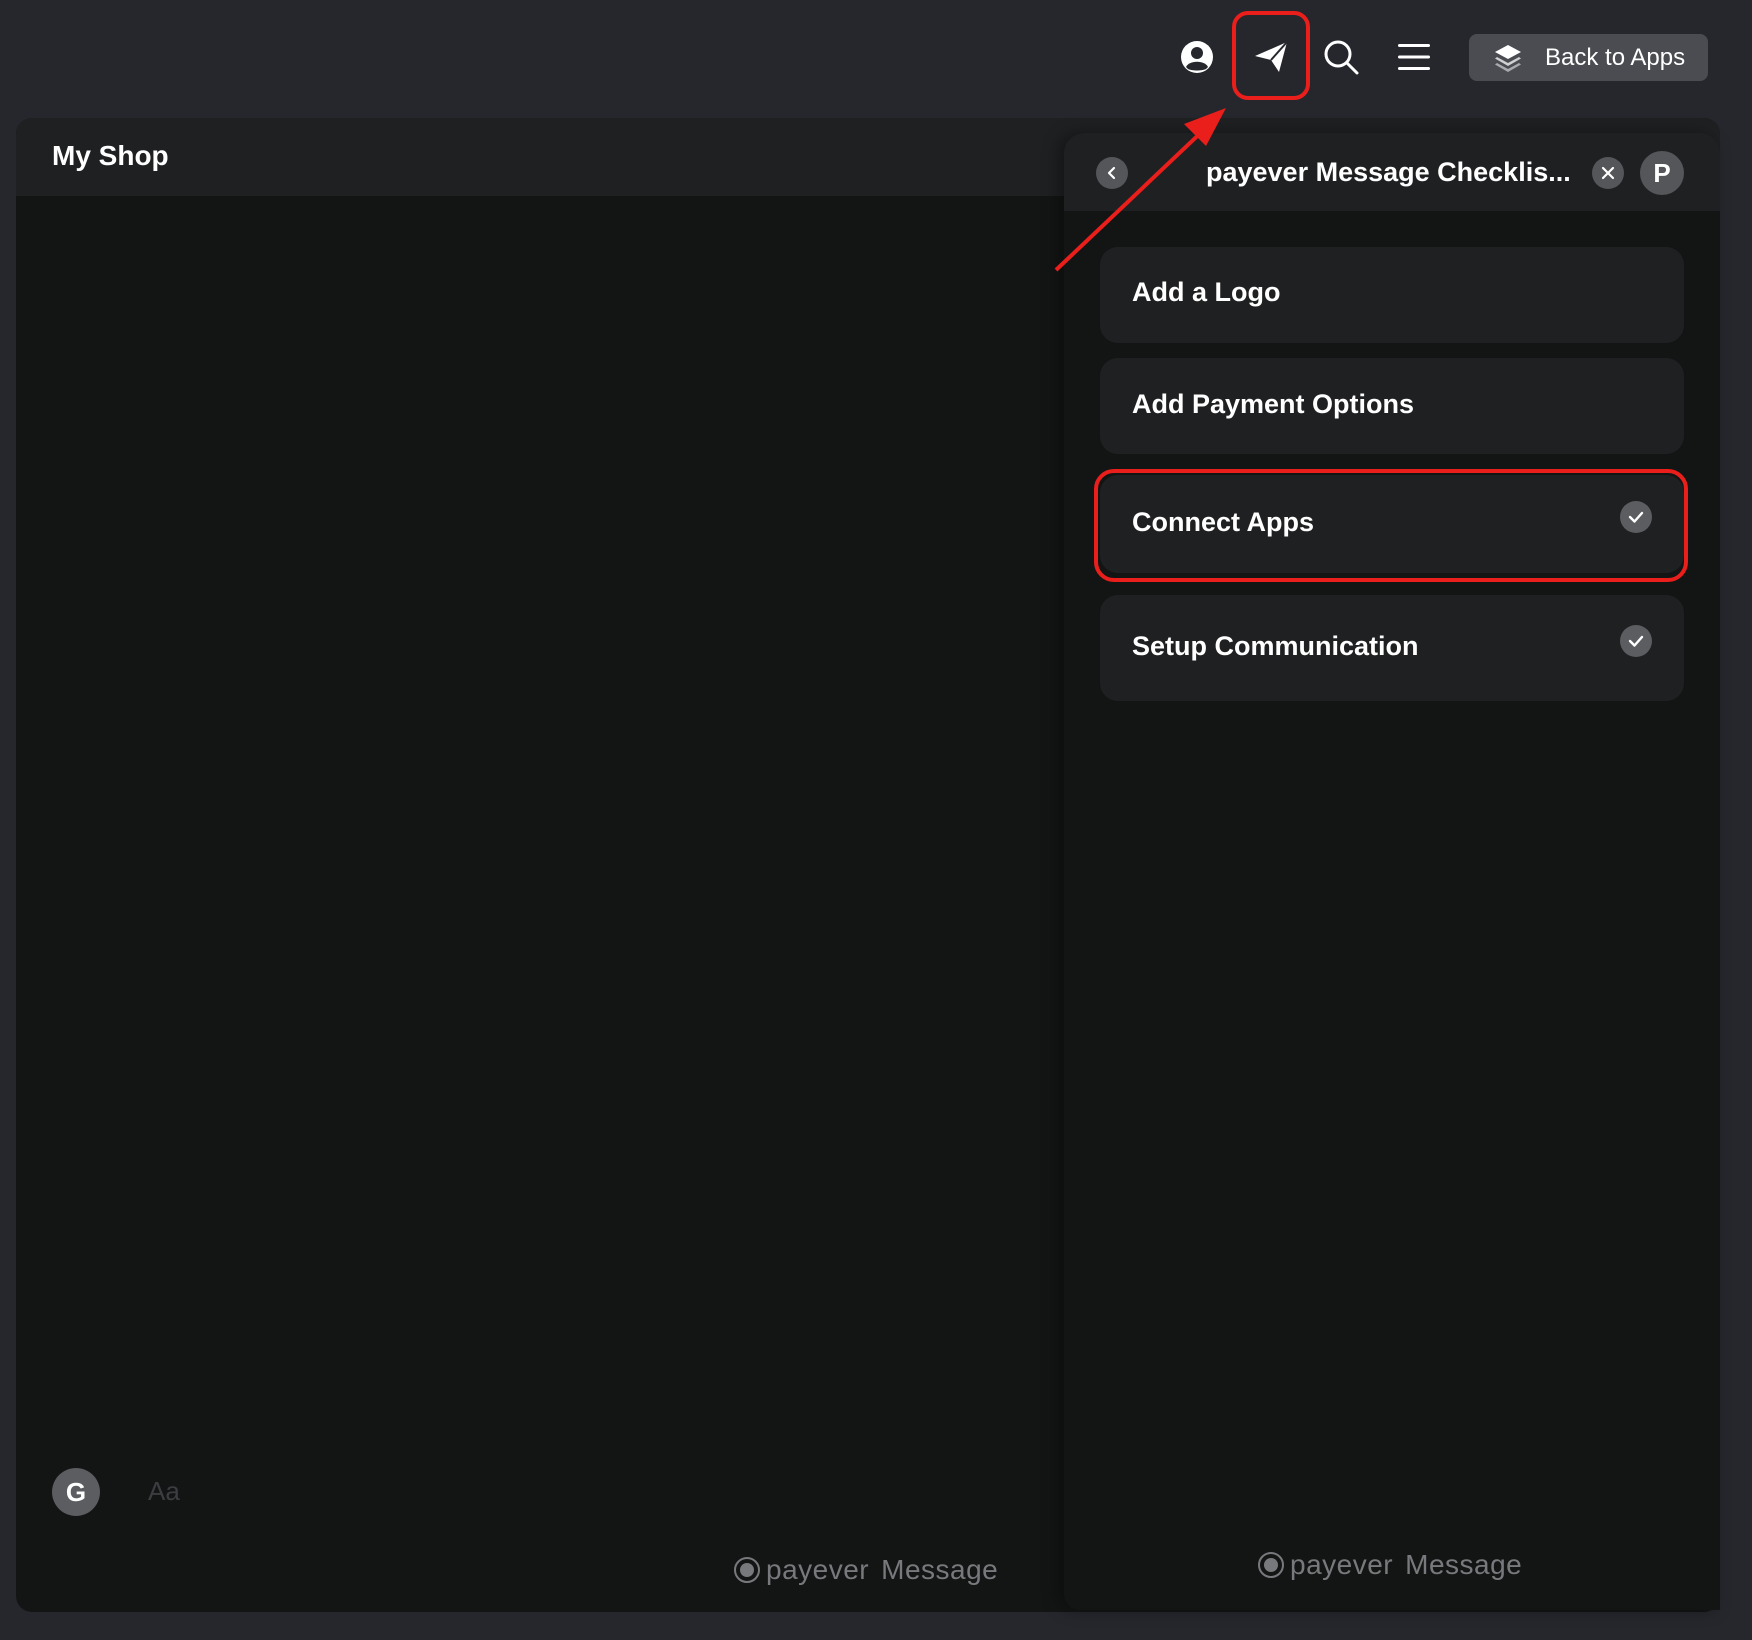 This screenshot has height=1640, width=1752. I want to click on layers-icon, so click(1508, 60).